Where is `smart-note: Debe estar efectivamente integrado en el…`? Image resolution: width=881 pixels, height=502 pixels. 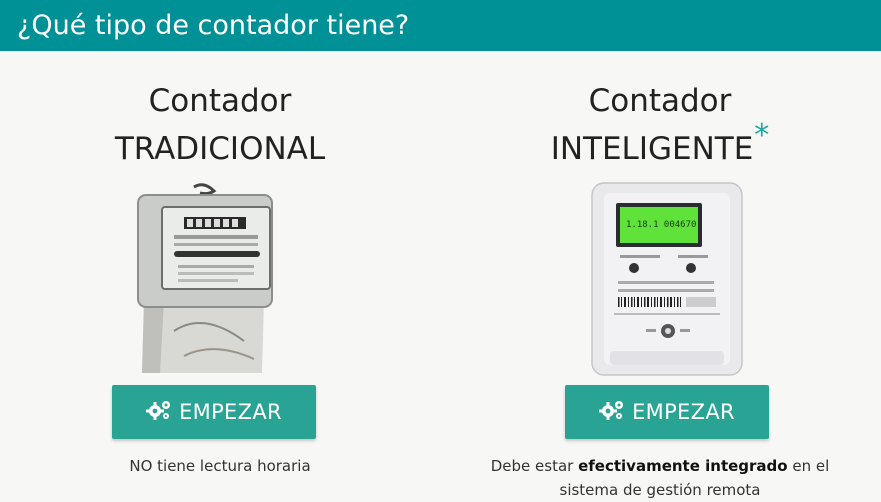 smart-note: Debe estar efectivamente integrado en el… is located at coordinates (660, 478).